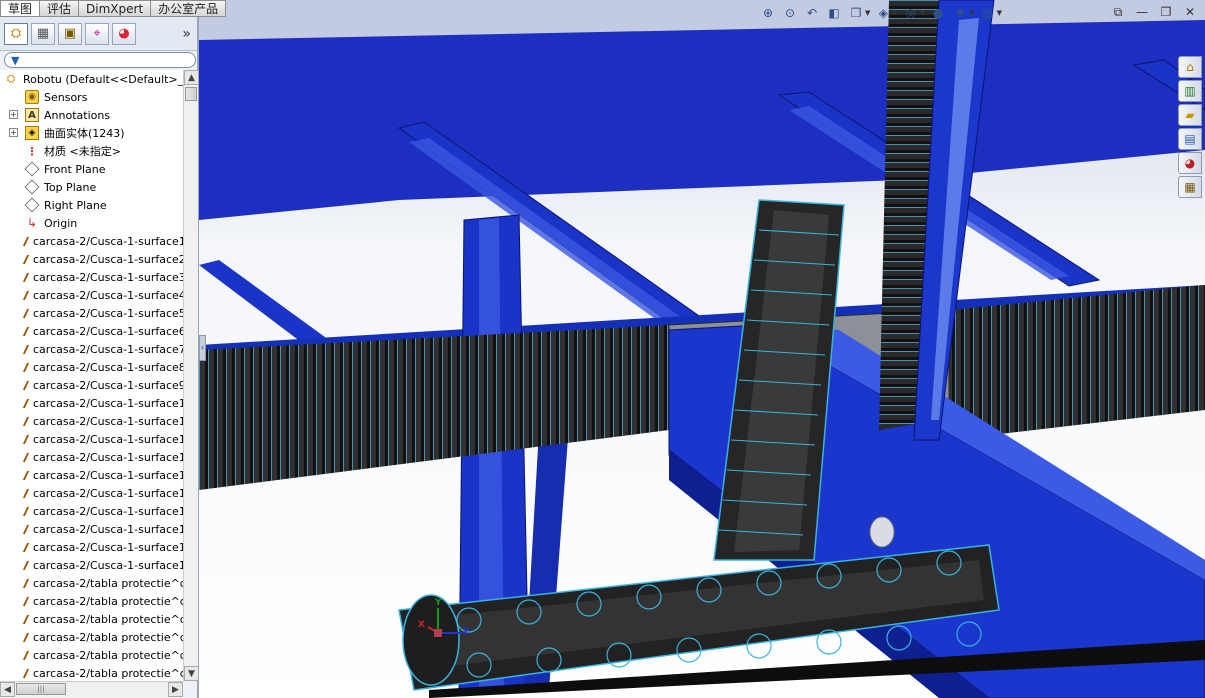 The image size is (1205, 698). What do you see at coordinates (1118, 12) in the screenshot?
I see `tile-window-icon: ⧉` at bounding box center [1118, 12].